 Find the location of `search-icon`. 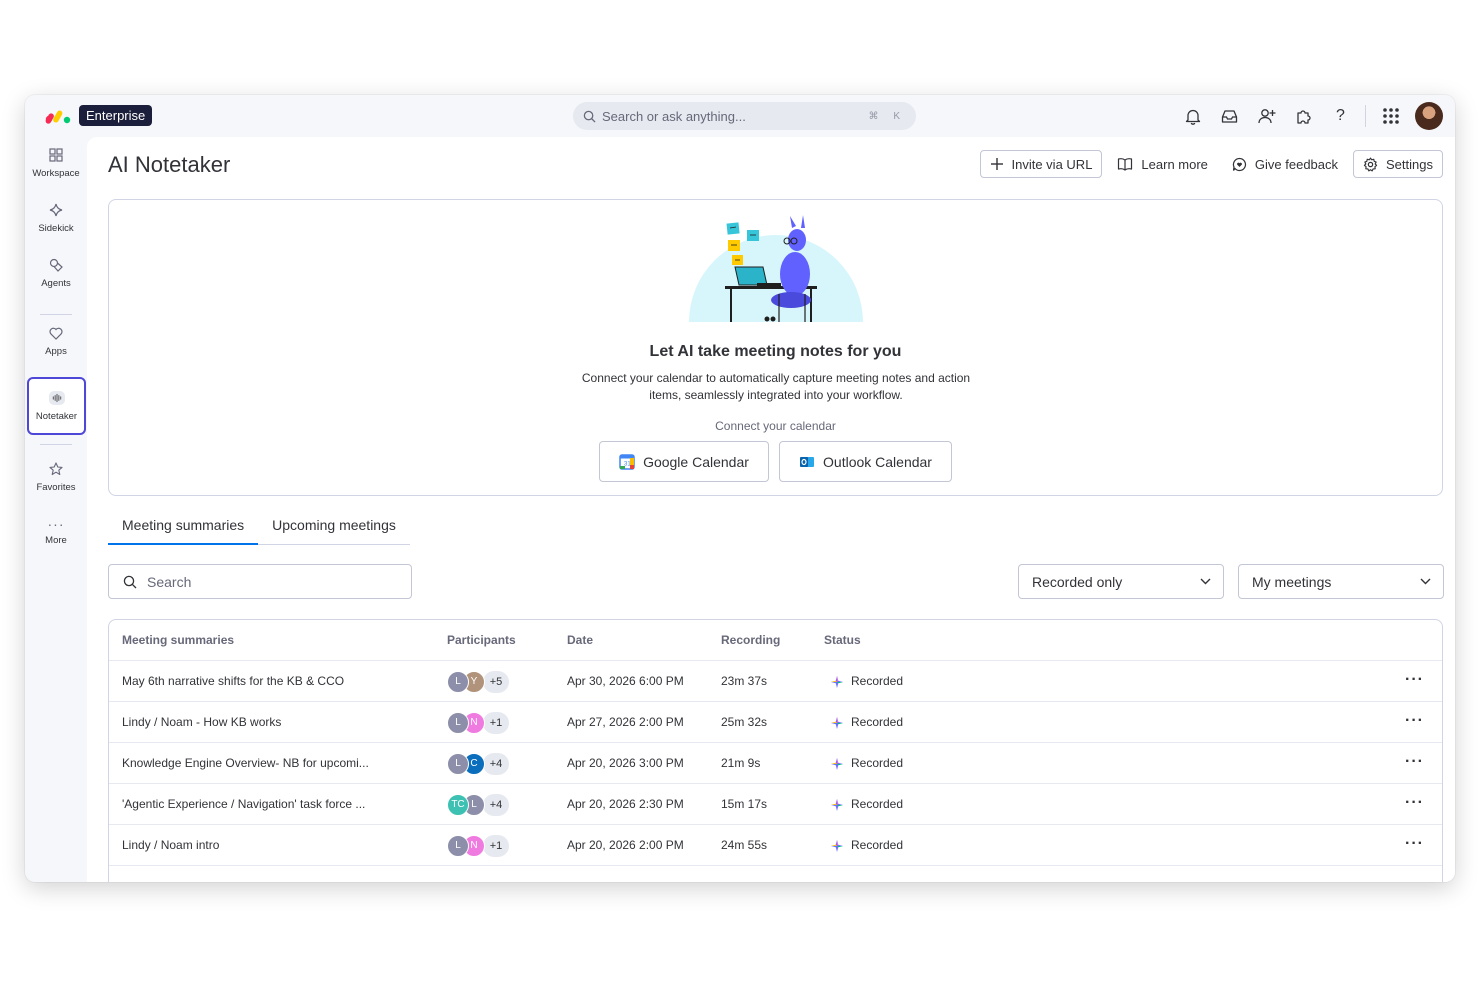

search-icon is located at coordinates (130, 581).